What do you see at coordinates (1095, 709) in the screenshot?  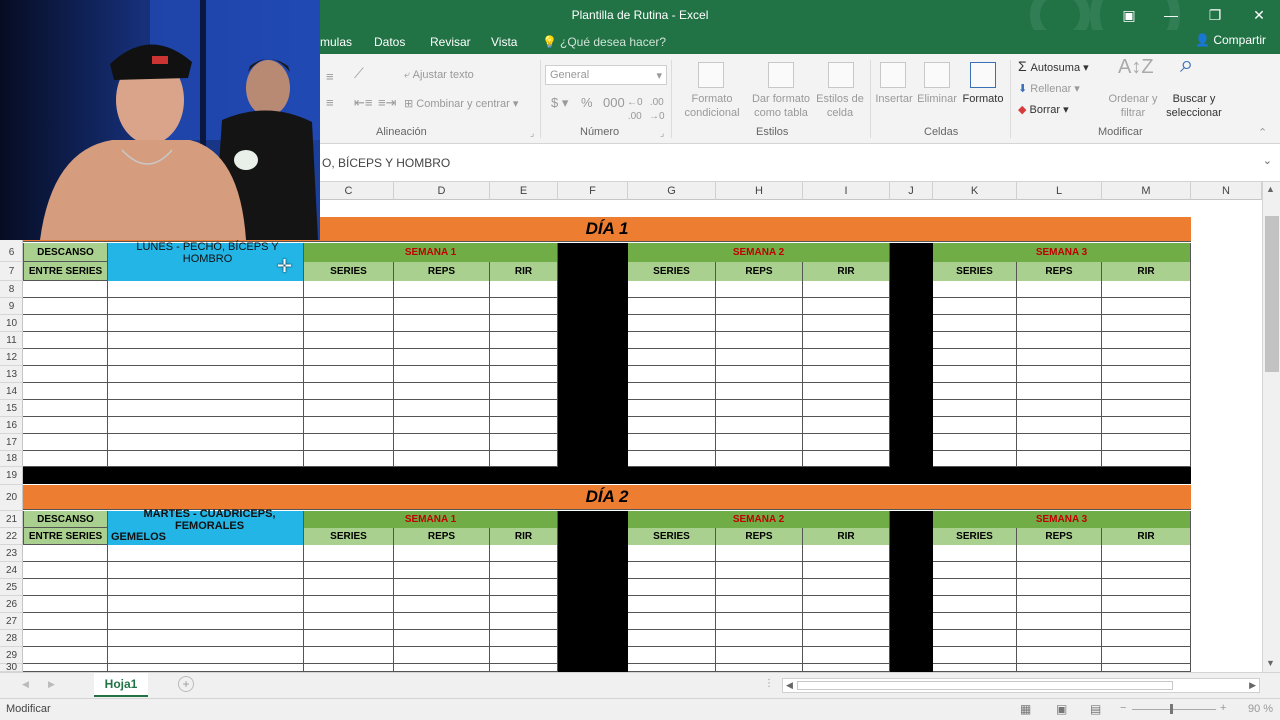 I see `page-break-icon: ▤` at bounding box center [1095, 709].